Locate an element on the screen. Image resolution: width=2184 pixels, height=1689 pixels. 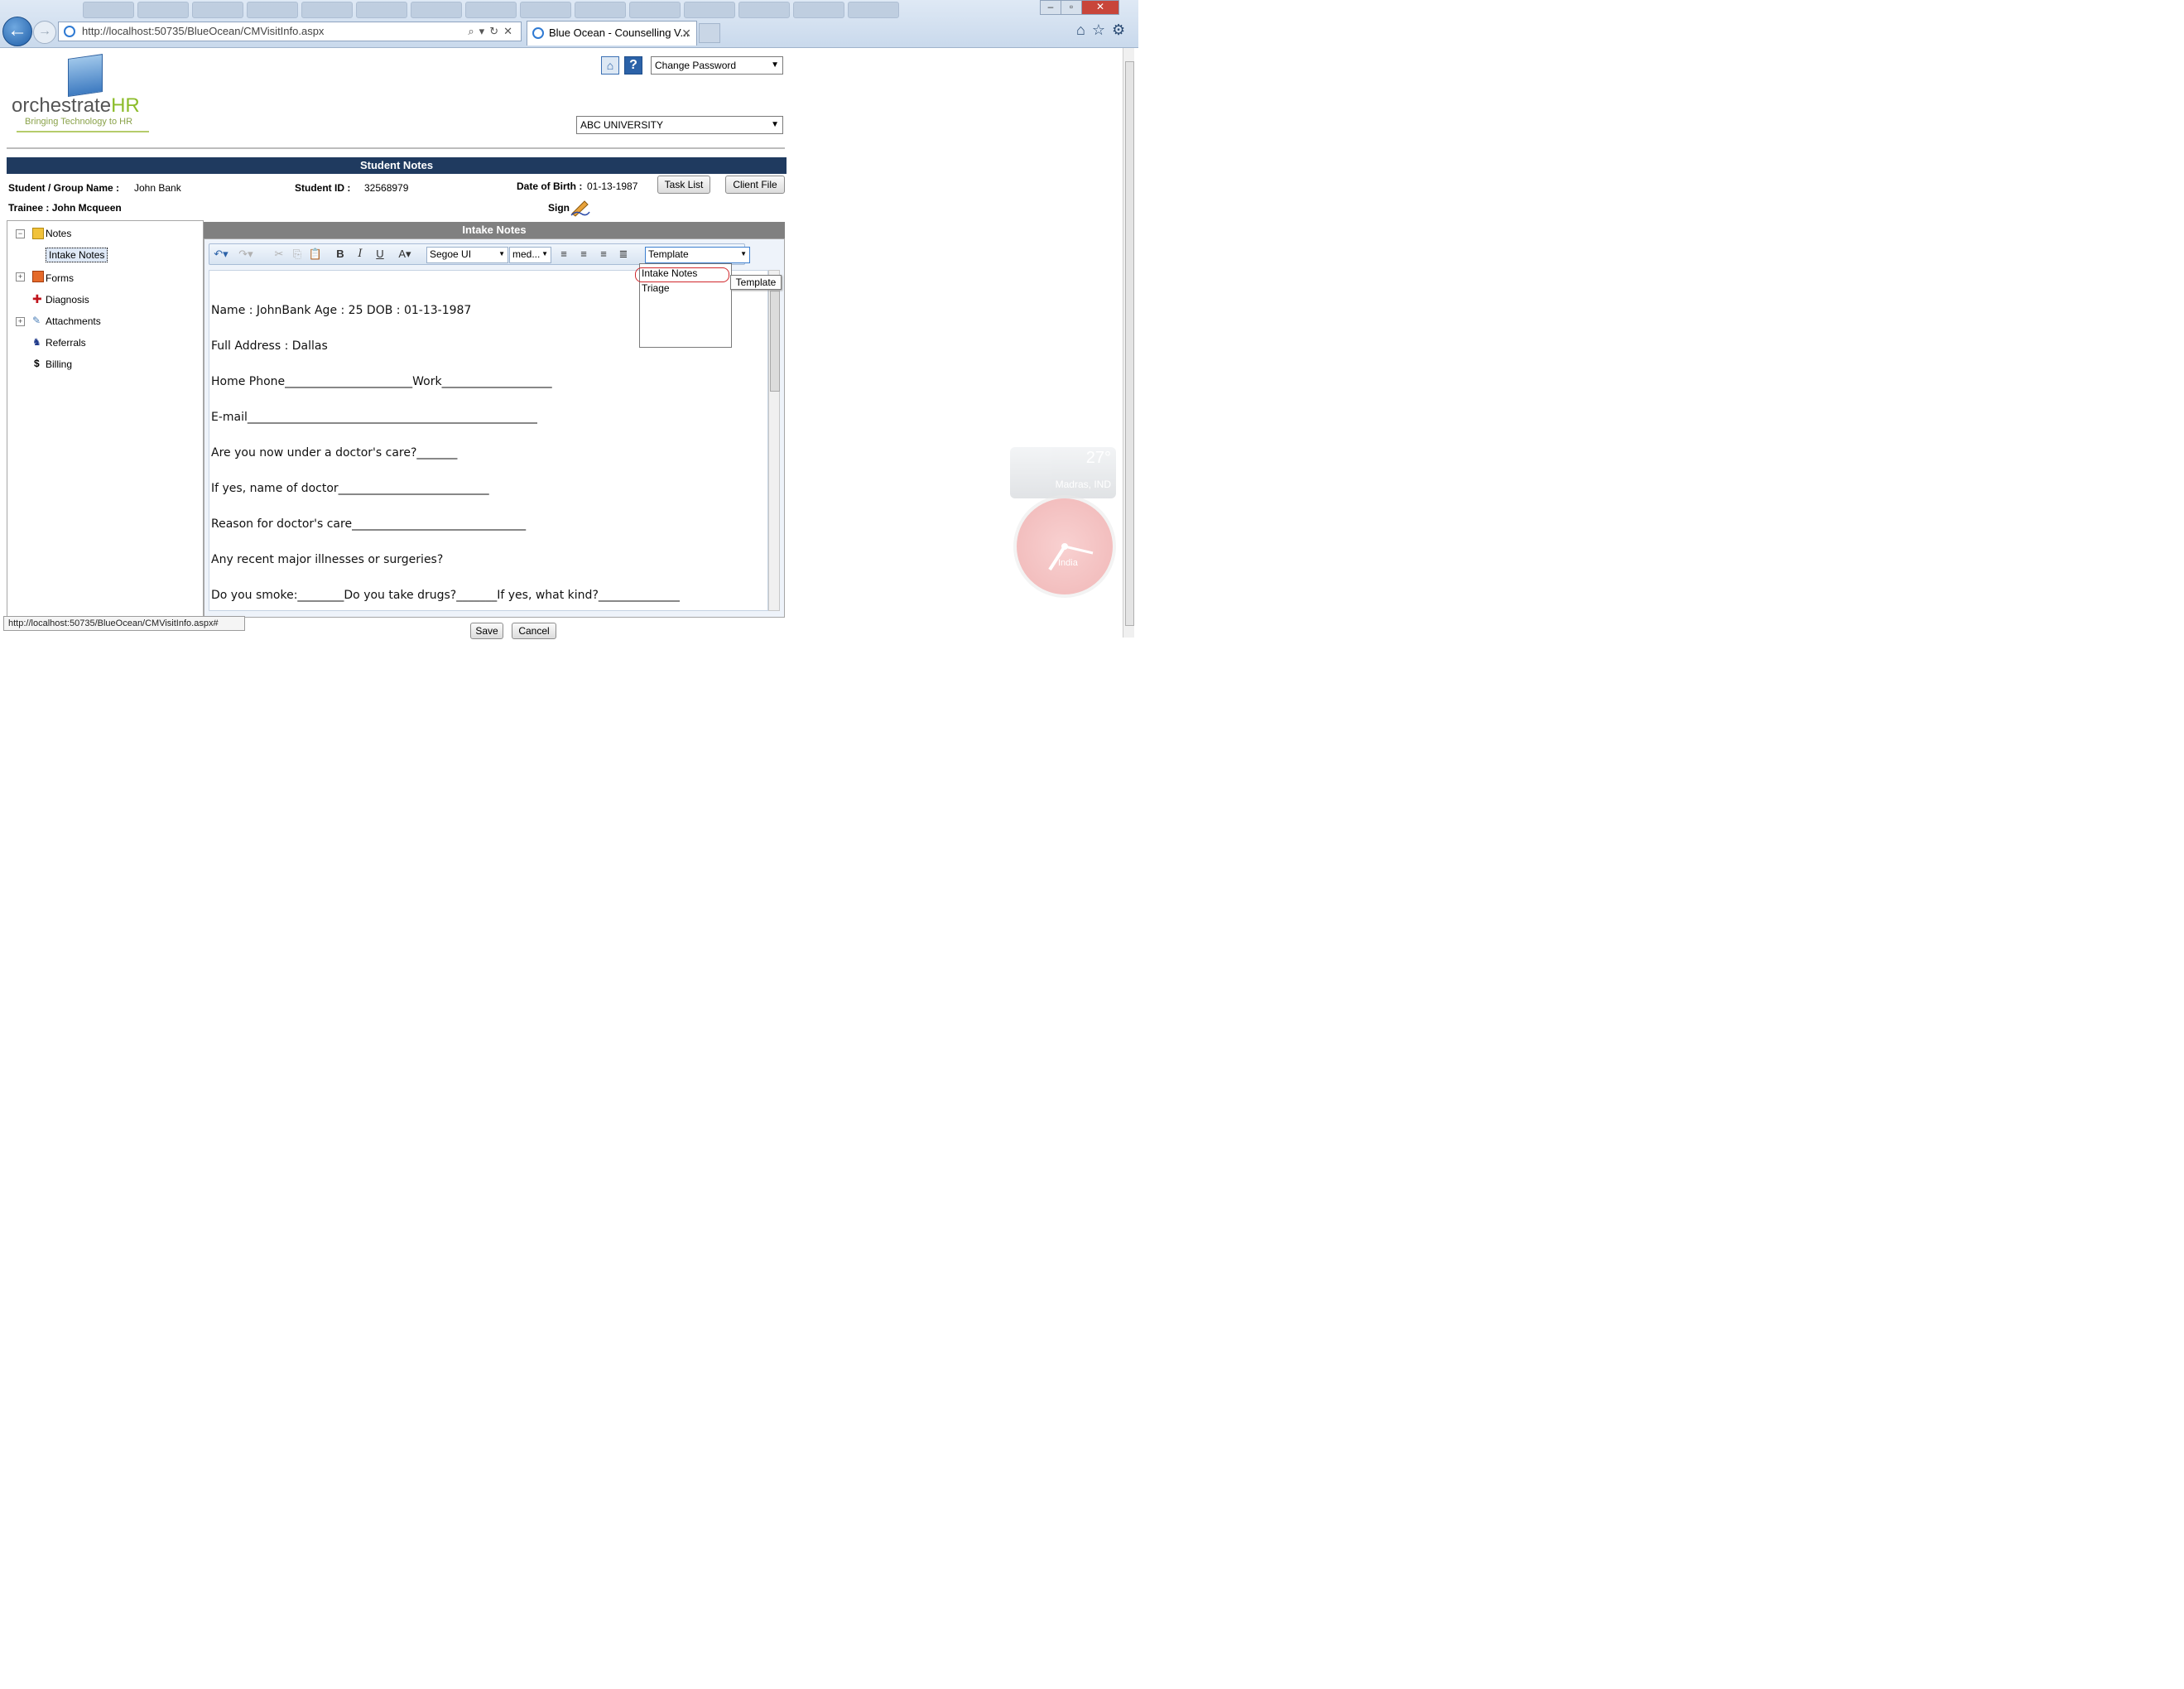
help-button: ? is located at coordinates (633, 65).